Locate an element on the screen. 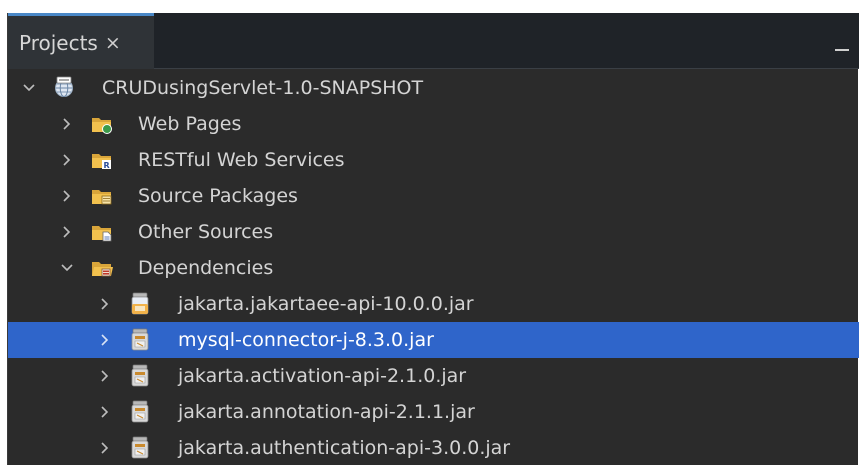 The image size is (861, 466). tree-node-jar-label: mysql-connector-j-8.3.0.jar is located at coordinates (306, 340).